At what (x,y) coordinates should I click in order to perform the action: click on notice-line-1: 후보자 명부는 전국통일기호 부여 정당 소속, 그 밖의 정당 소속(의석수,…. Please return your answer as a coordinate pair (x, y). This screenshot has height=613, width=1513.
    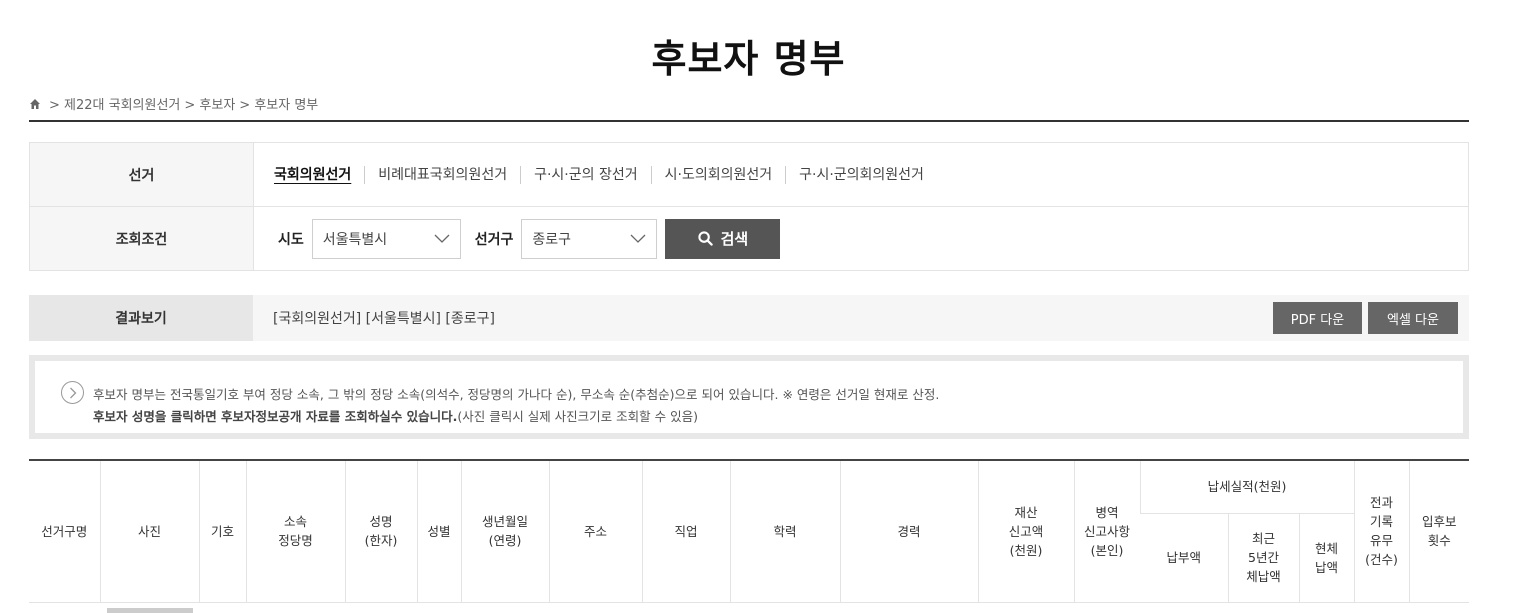
    Looking at the image, I should click on (516, 394).